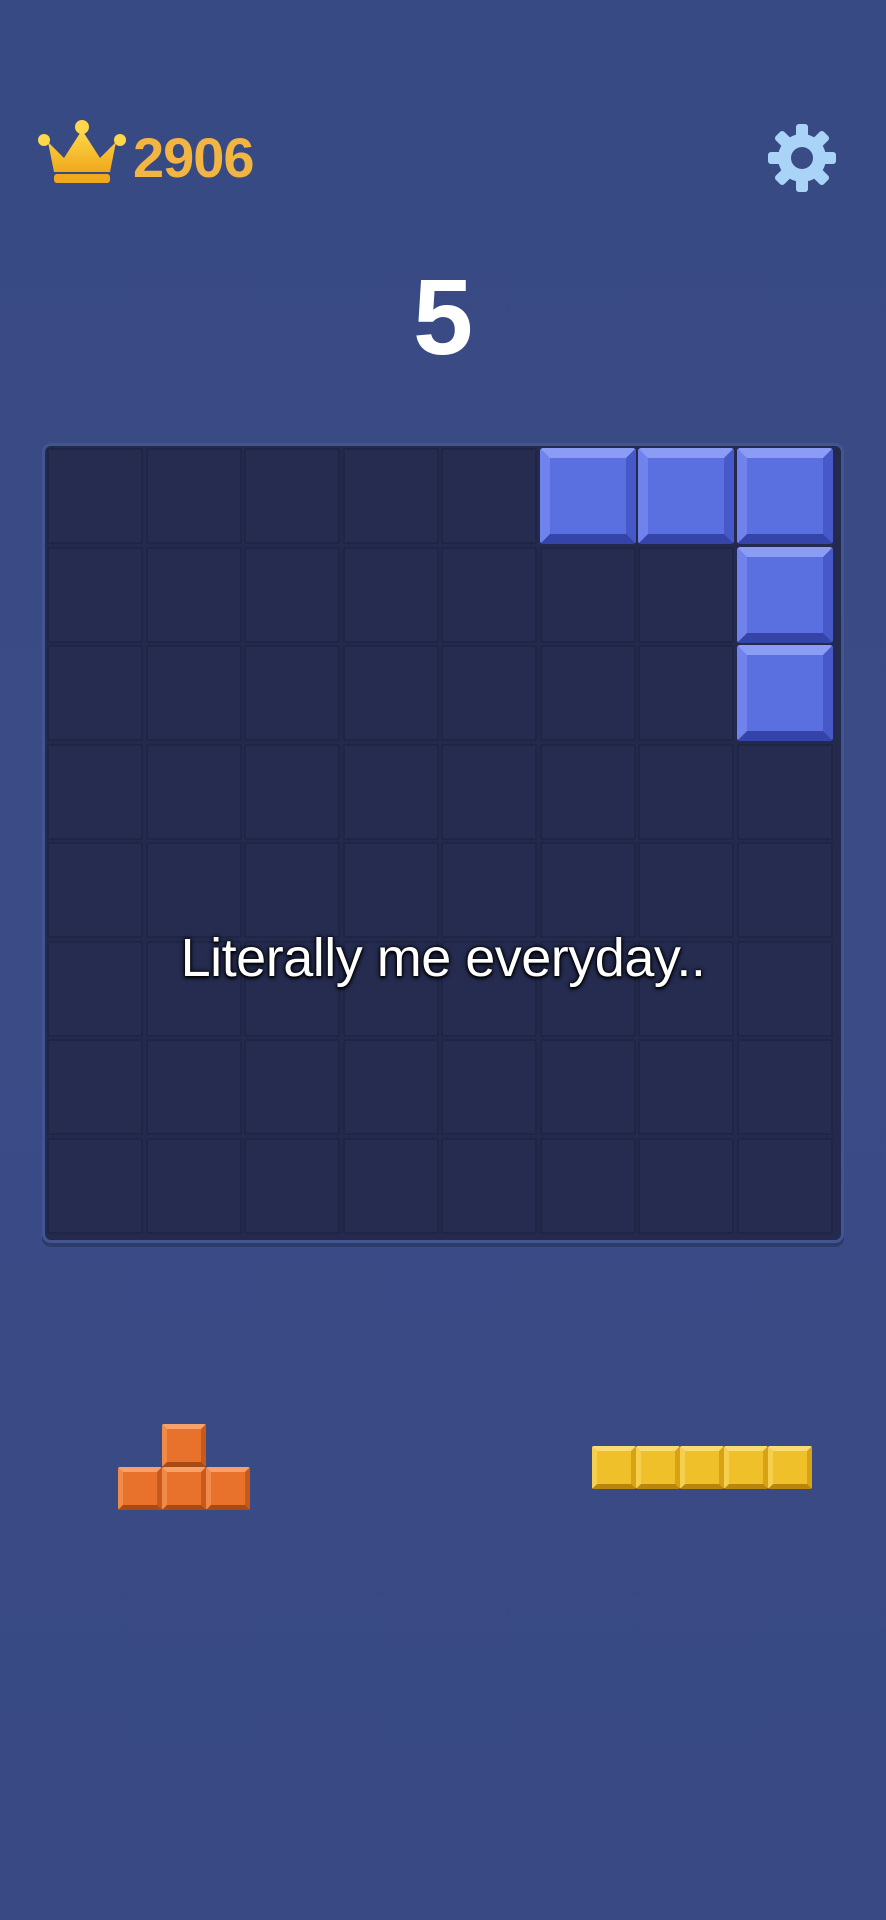 The image size is (886, 1920). I want to click on tray-piece-i5-yellow, so click(702, 1467).